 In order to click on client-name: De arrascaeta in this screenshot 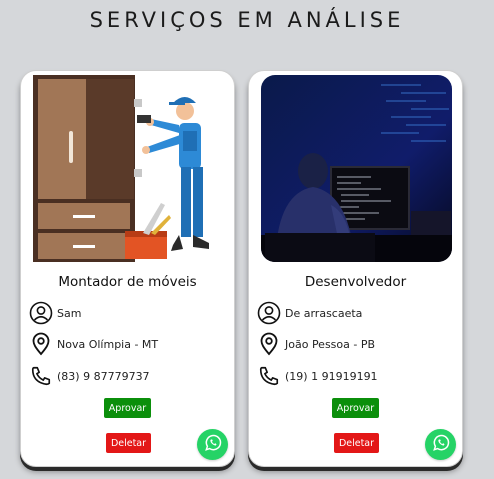, I will do `click(324, 313)`.